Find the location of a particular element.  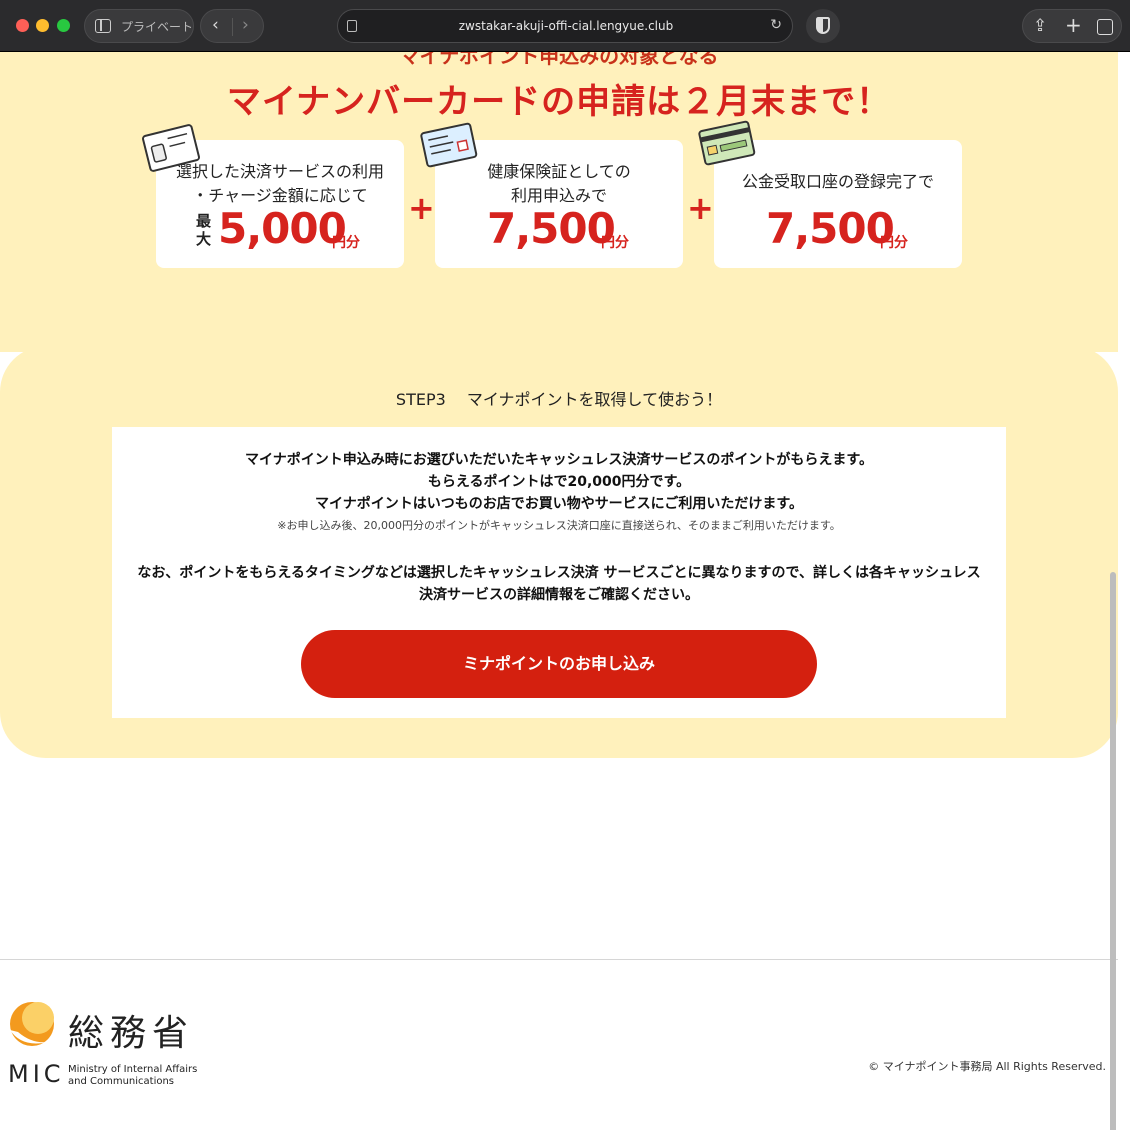

step3-line: もらえるポイントはで20,000円分です。 is located at coordinates (559, 482).